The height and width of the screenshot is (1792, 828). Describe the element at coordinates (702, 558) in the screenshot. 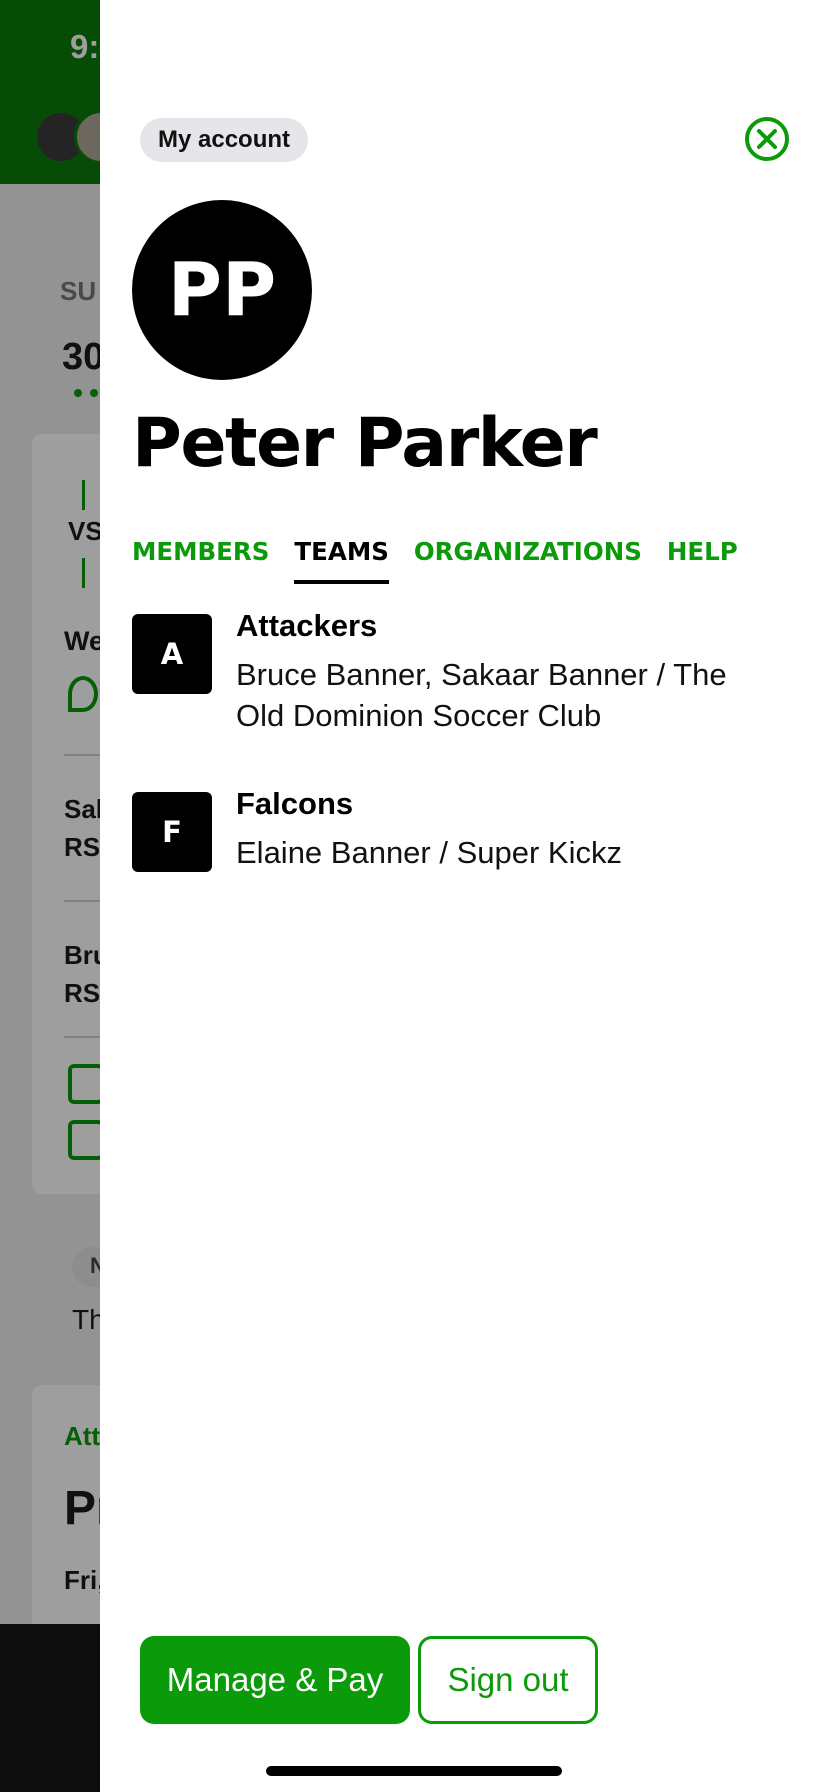

I see `tab-help: HELP` at that location.